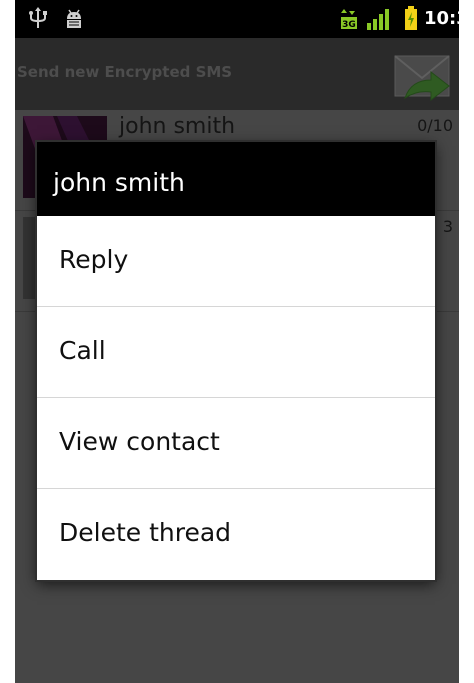  I want to click on signal-strength-icon, so click(378, 19).